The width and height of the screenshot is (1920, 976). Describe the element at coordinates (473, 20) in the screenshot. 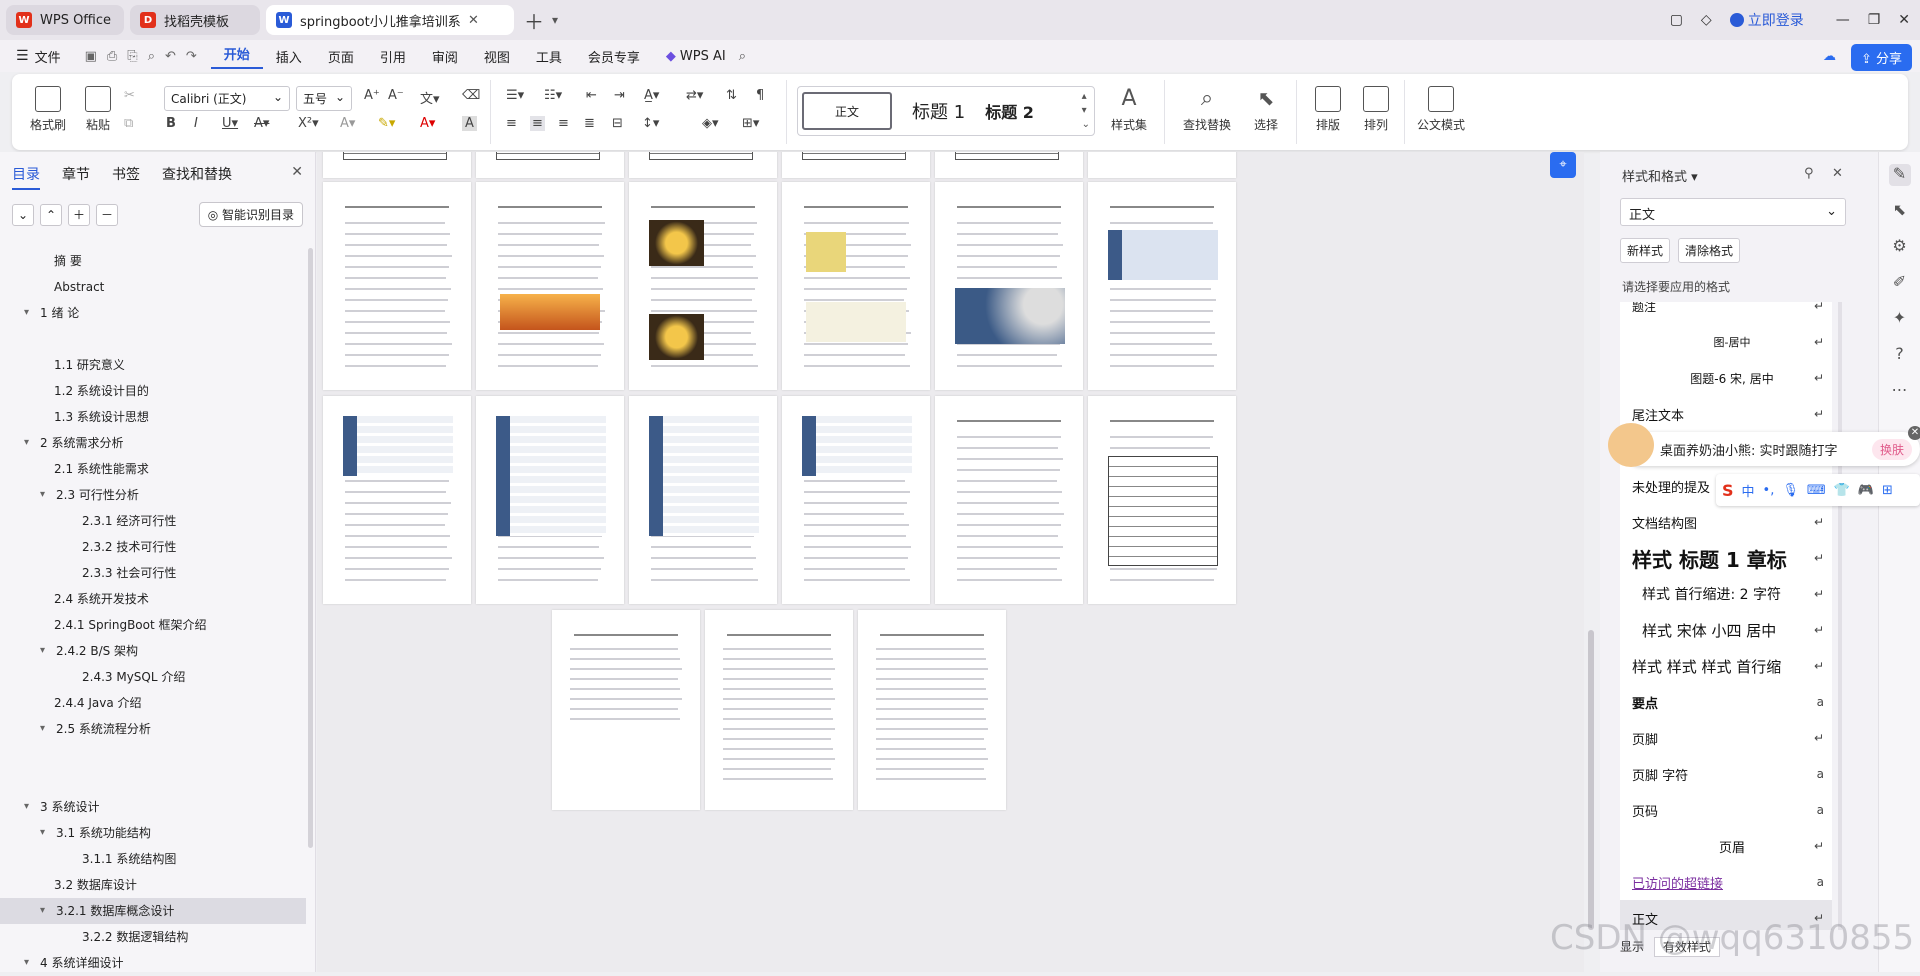

I see `close-tab-icon: ✕` at that location.